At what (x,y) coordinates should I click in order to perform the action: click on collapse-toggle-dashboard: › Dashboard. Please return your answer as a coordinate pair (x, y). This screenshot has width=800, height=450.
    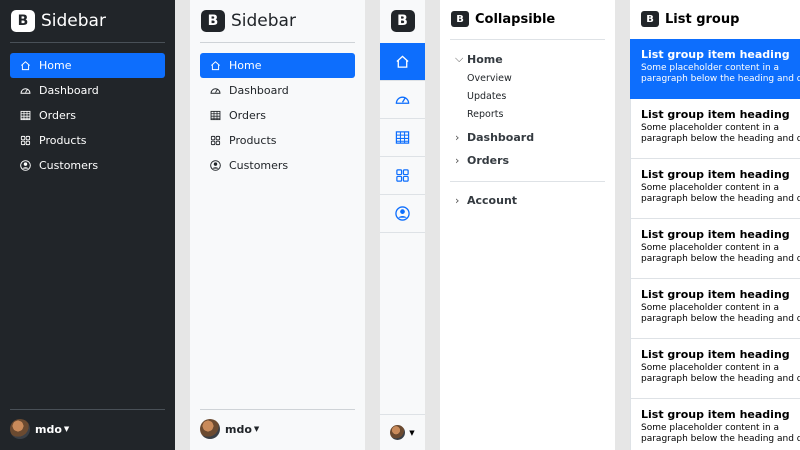
    Looking at the image, I should click on (494, 137).